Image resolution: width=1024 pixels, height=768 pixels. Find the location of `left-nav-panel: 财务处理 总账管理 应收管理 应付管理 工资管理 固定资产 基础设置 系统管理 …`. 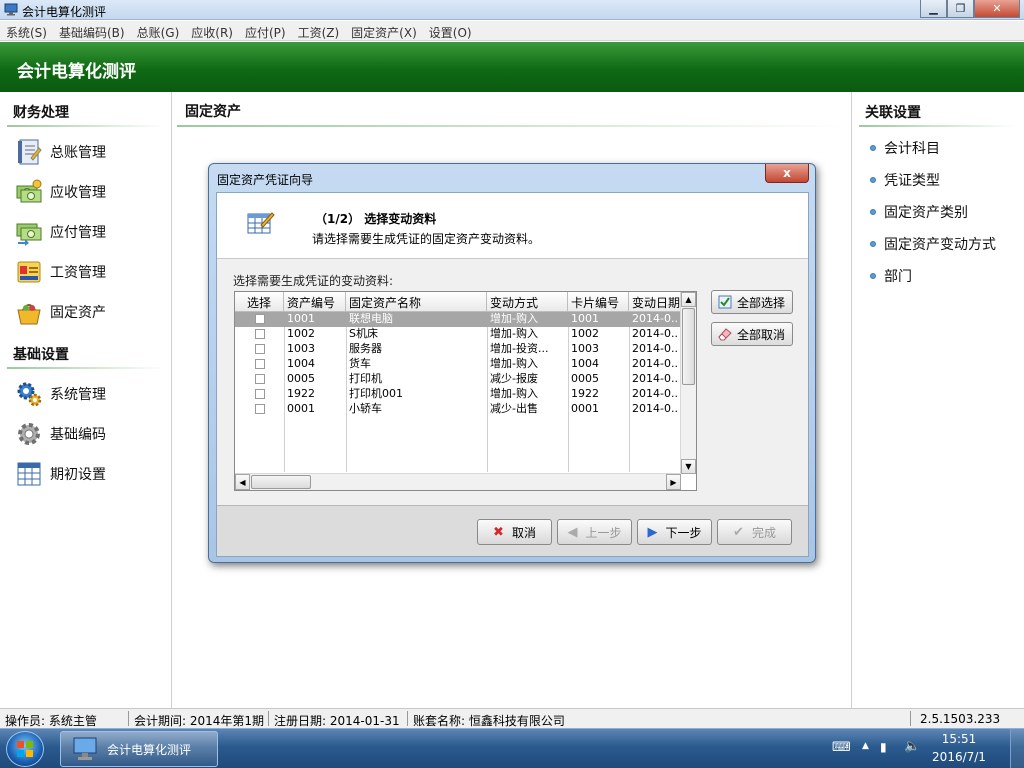

left-nav-panel: 财务处理 总账管理 应收管理 应付管理 工资管理 固定资产 基础设置 系统管理 … is located at coordinates (86, 400).